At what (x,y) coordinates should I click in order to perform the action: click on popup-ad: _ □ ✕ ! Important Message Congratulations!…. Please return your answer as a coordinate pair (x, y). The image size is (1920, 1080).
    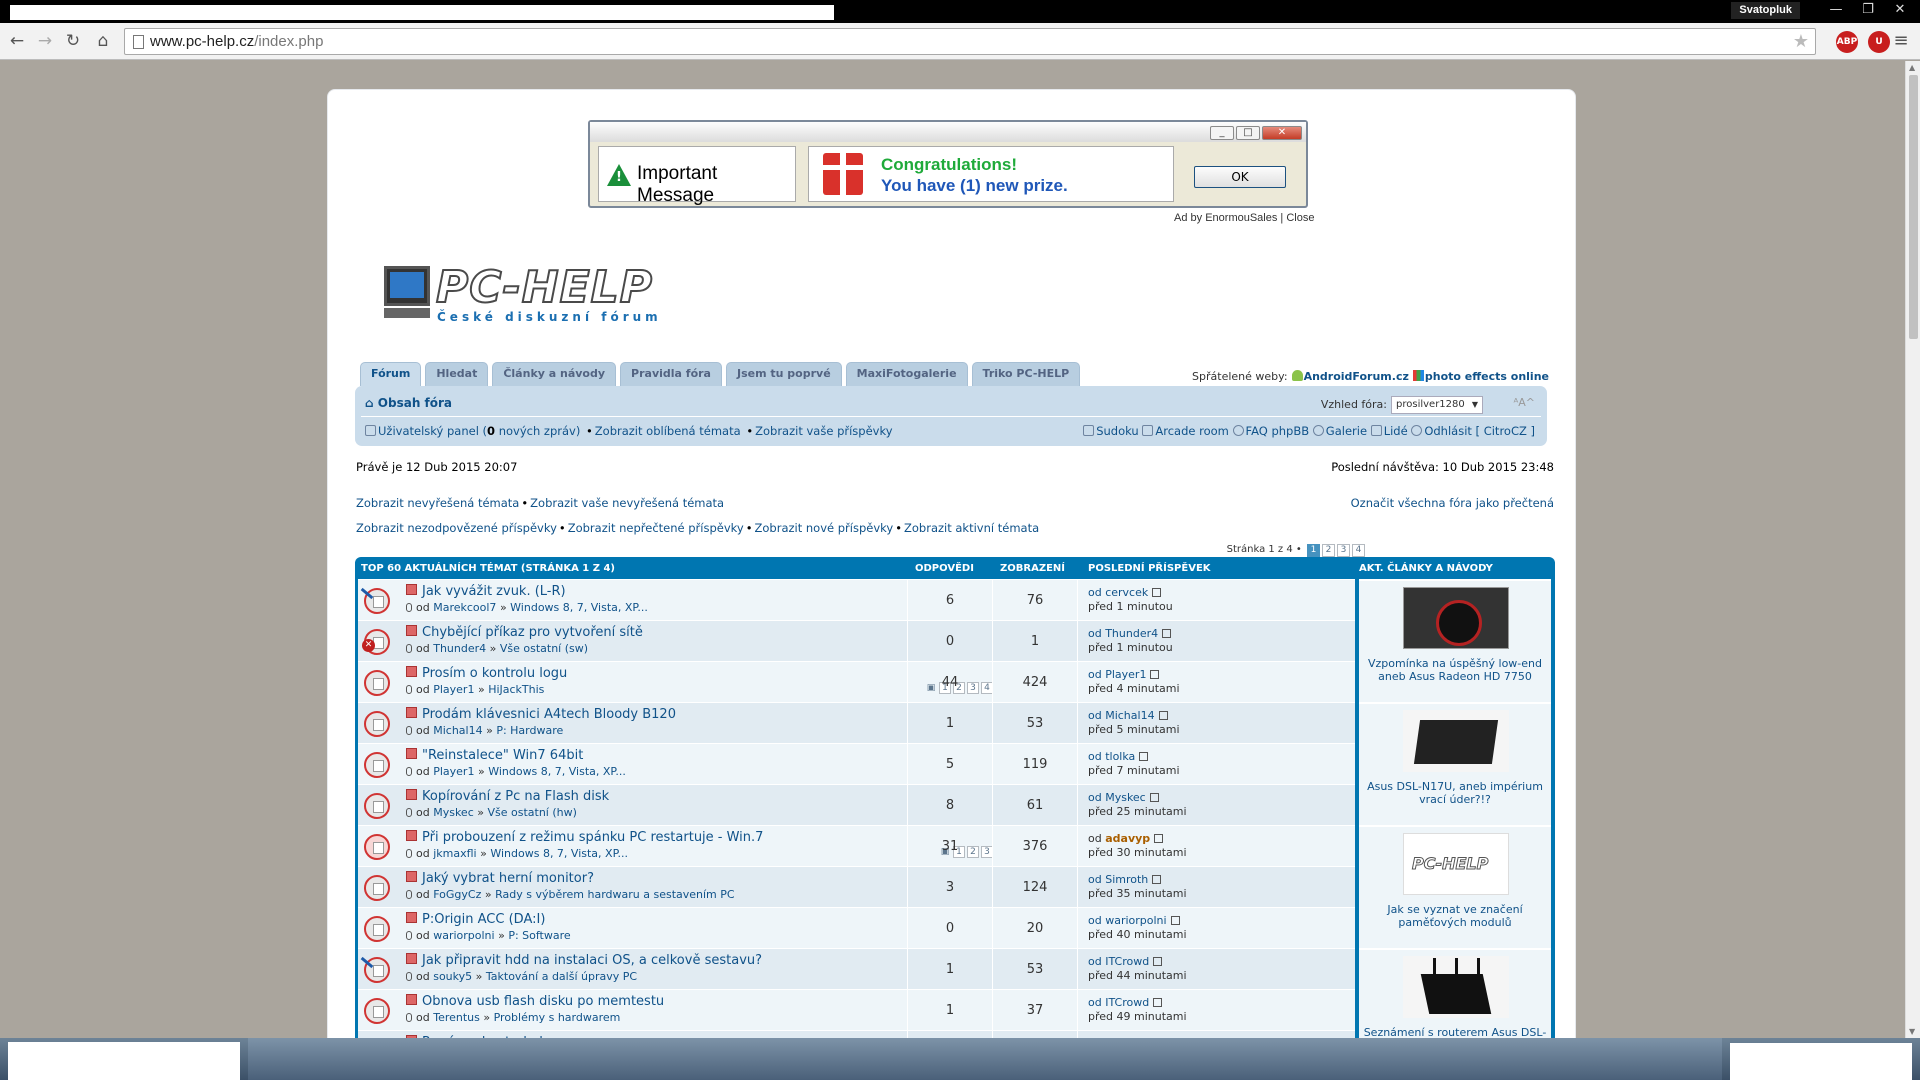
    Looking at the image, I should click on (948, 164).